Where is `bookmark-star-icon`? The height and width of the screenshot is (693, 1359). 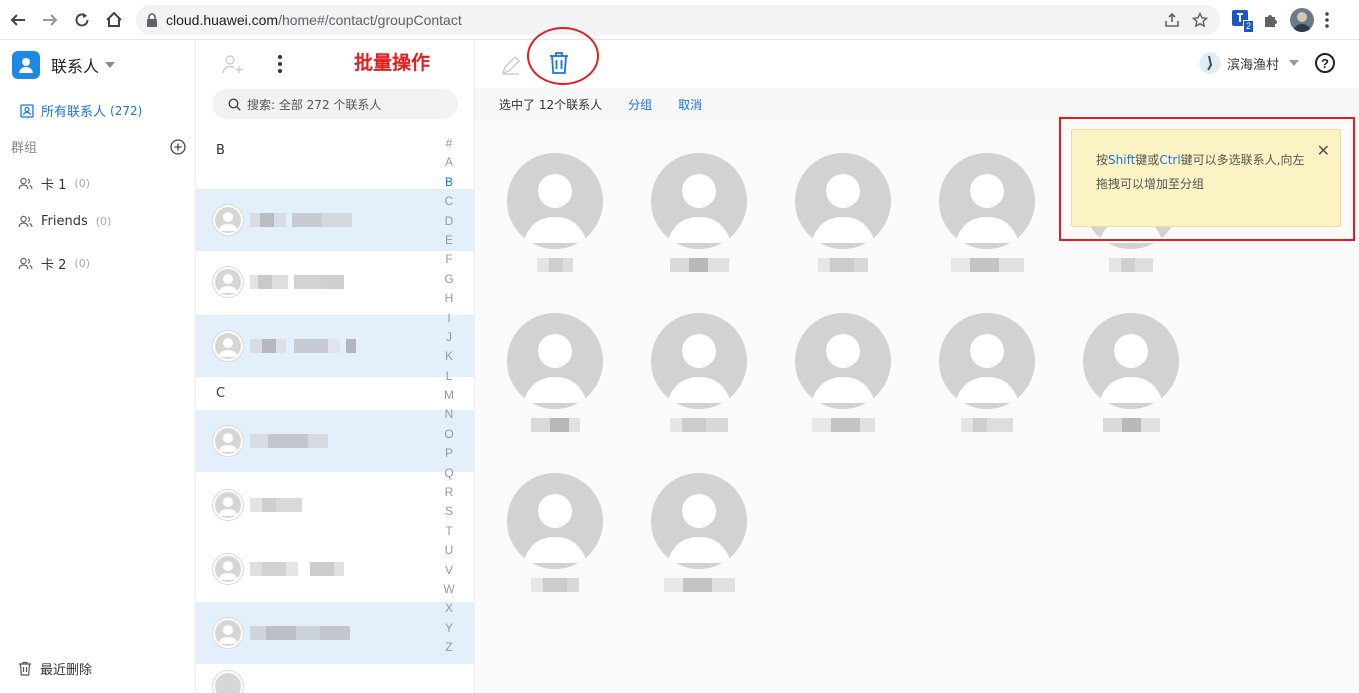 bookmark-star-icon is located at coordinates (1200, 20).